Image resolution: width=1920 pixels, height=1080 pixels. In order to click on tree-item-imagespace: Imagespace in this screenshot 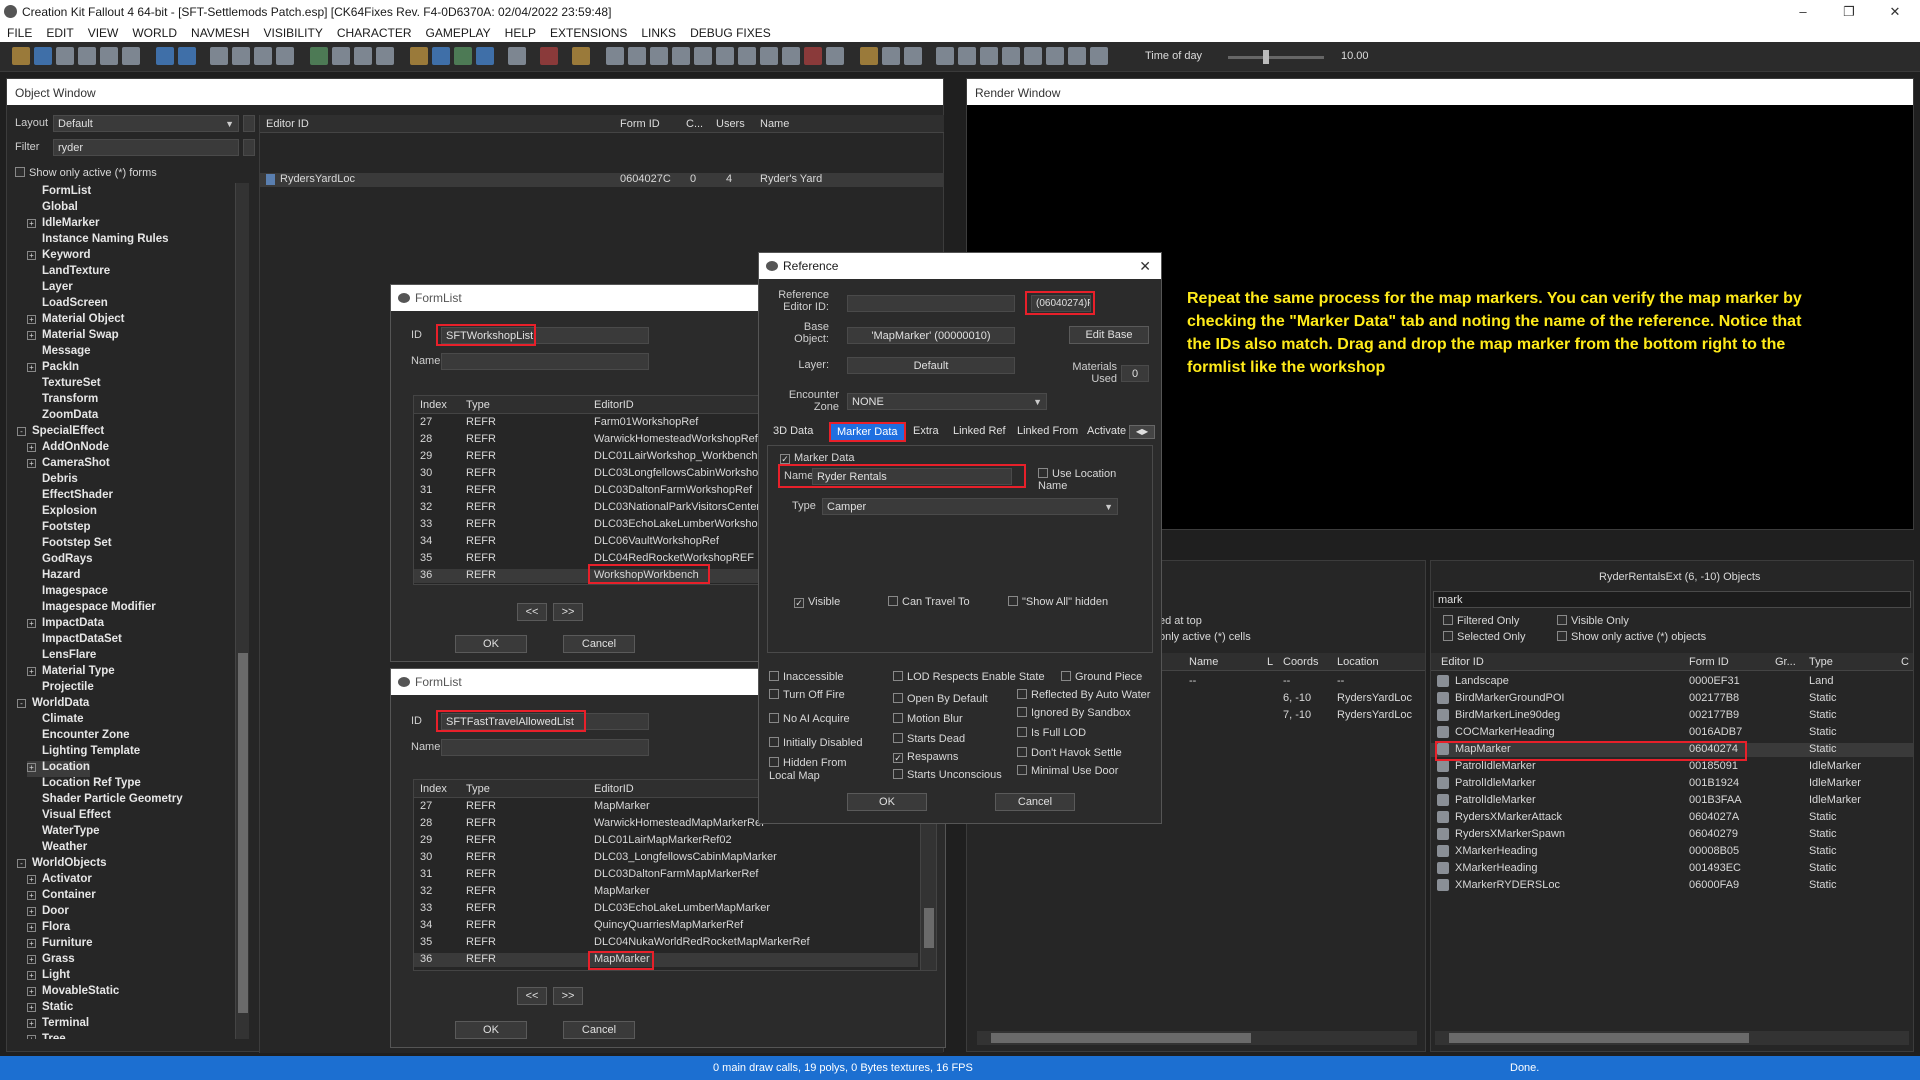, I will do `click(67, 593)`.